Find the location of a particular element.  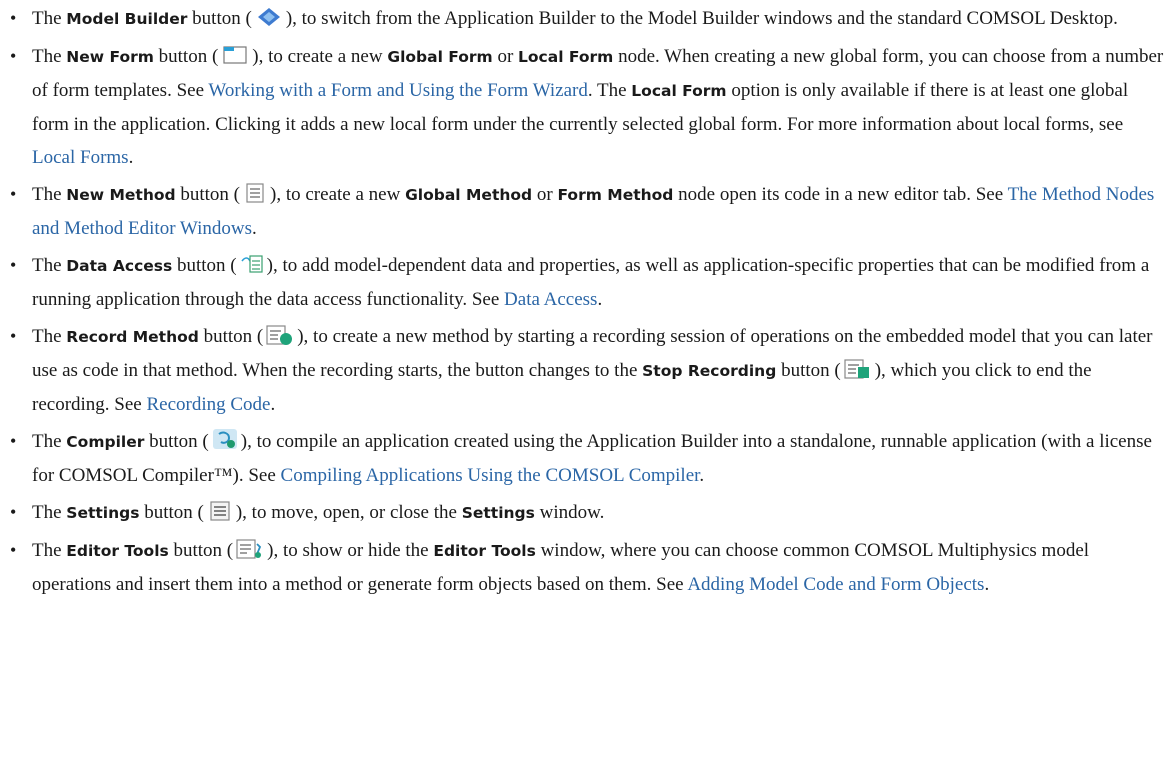

ui-term: New Method is located at coordinates (121, 195).